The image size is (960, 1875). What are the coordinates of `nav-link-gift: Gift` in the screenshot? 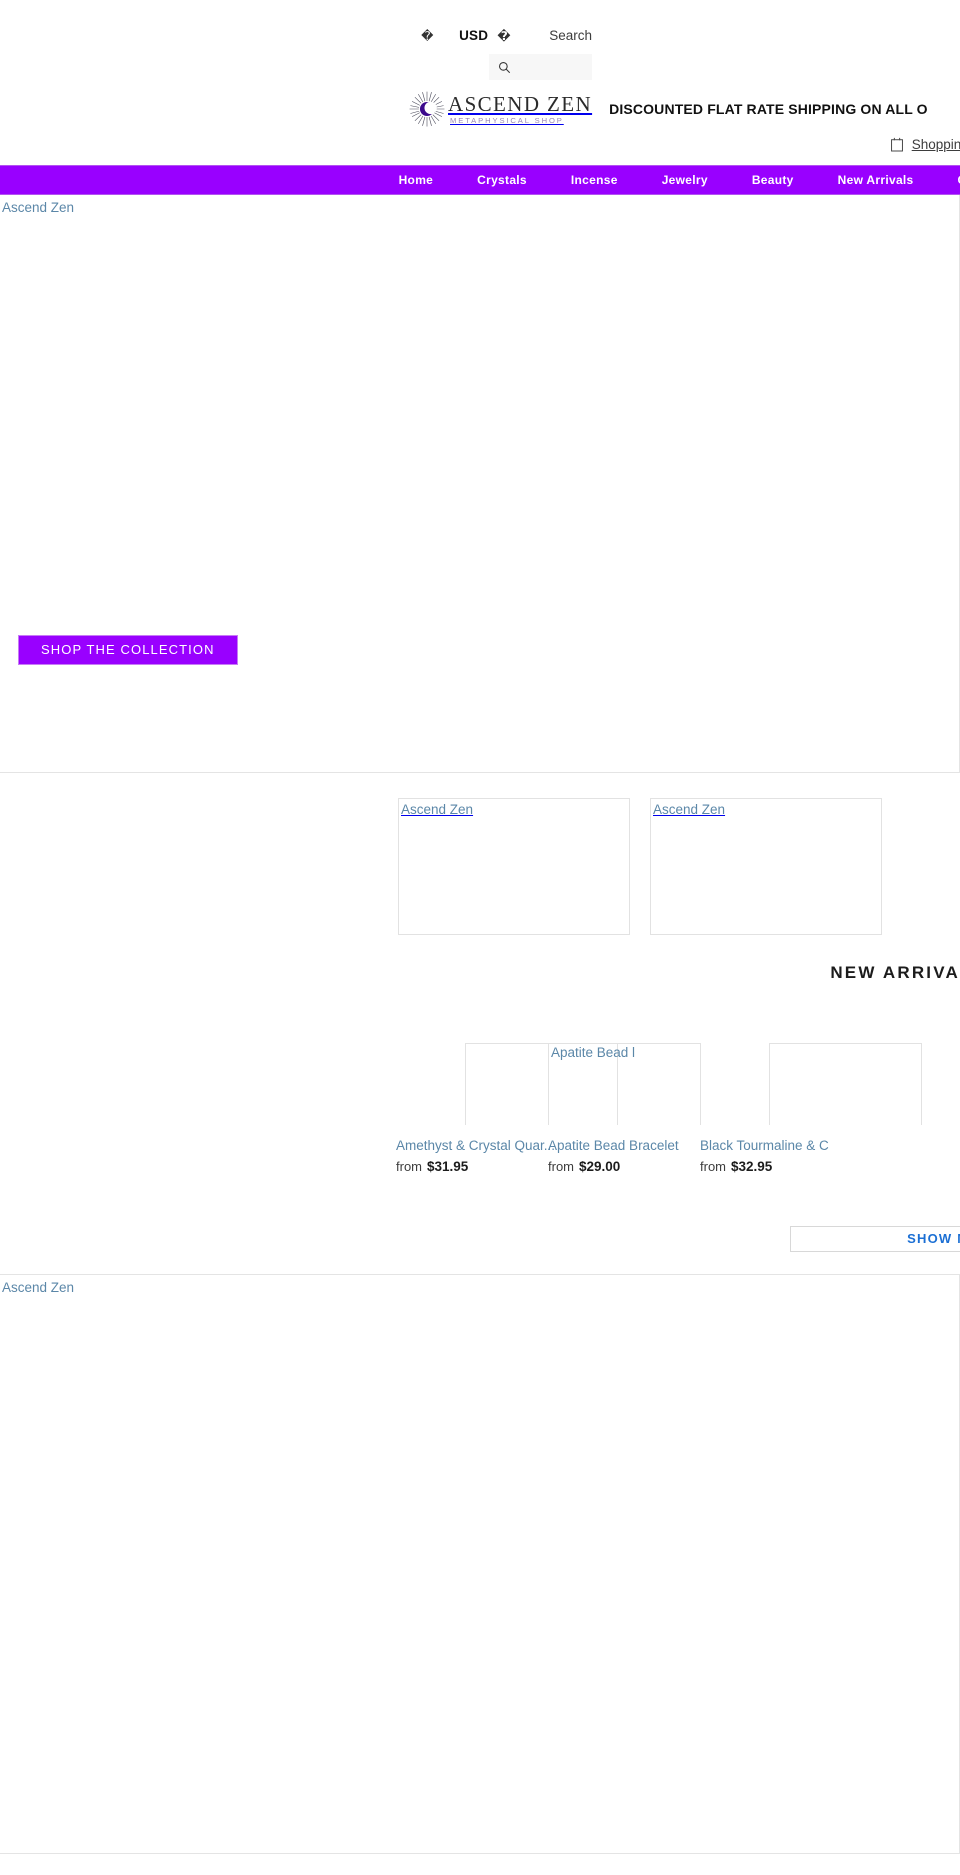 It's located at (948, 180).